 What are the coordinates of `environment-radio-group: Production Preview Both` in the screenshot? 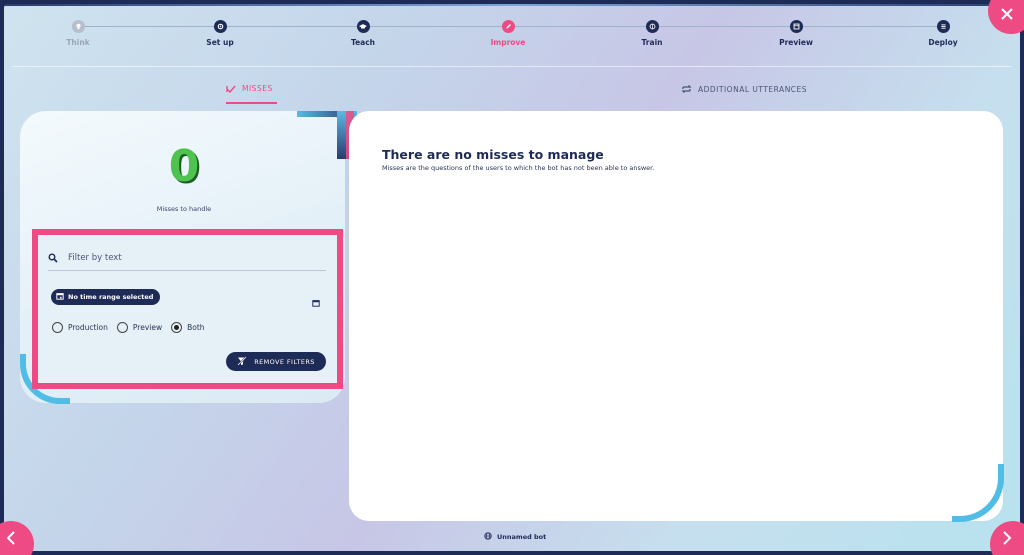 It's located at (133, 327).